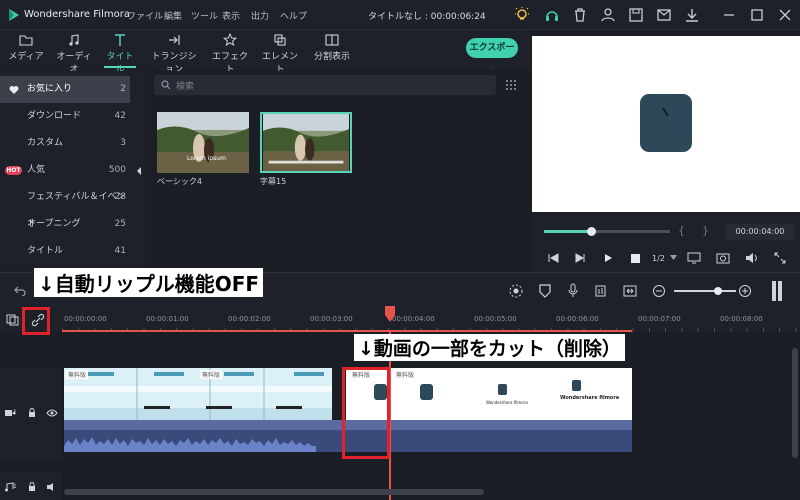  Describe the element at coordinates (636, 15) in the screenshot. I see `save-icon` at that location.